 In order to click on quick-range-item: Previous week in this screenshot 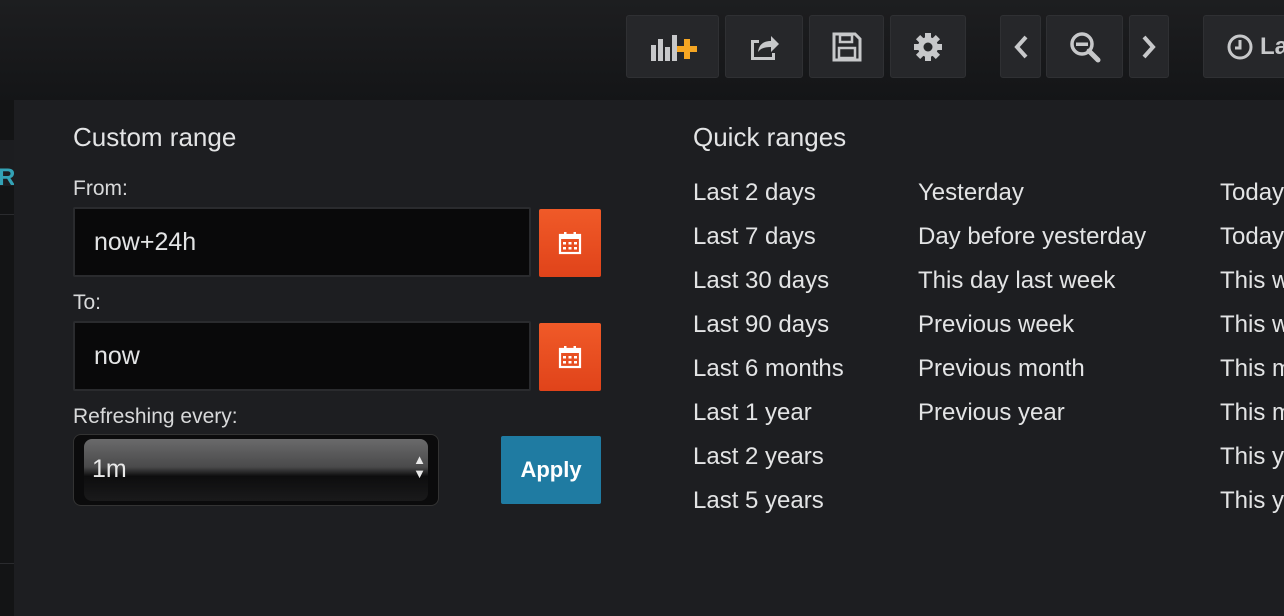, I will do `click(1032, 330)`.